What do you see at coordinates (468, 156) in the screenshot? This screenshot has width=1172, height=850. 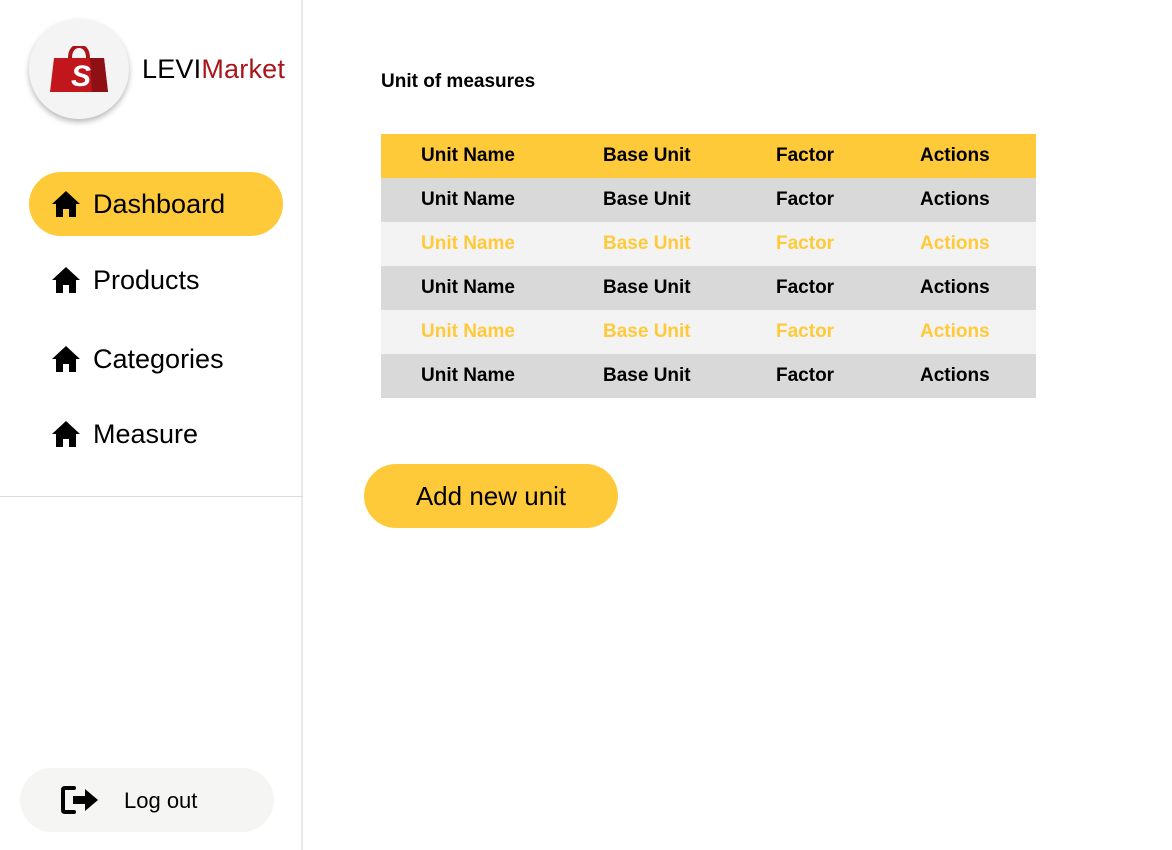 I see `column-header-unit-name: Unit Name` at bounding box center [468, 156].